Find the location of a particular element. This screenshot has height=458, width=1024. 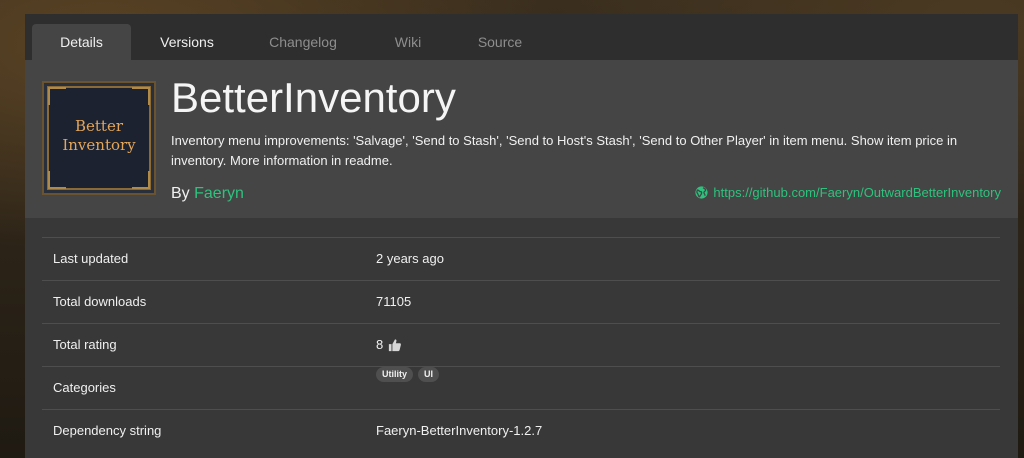

thumbs-up-icon is located at coordinates (395, 345).